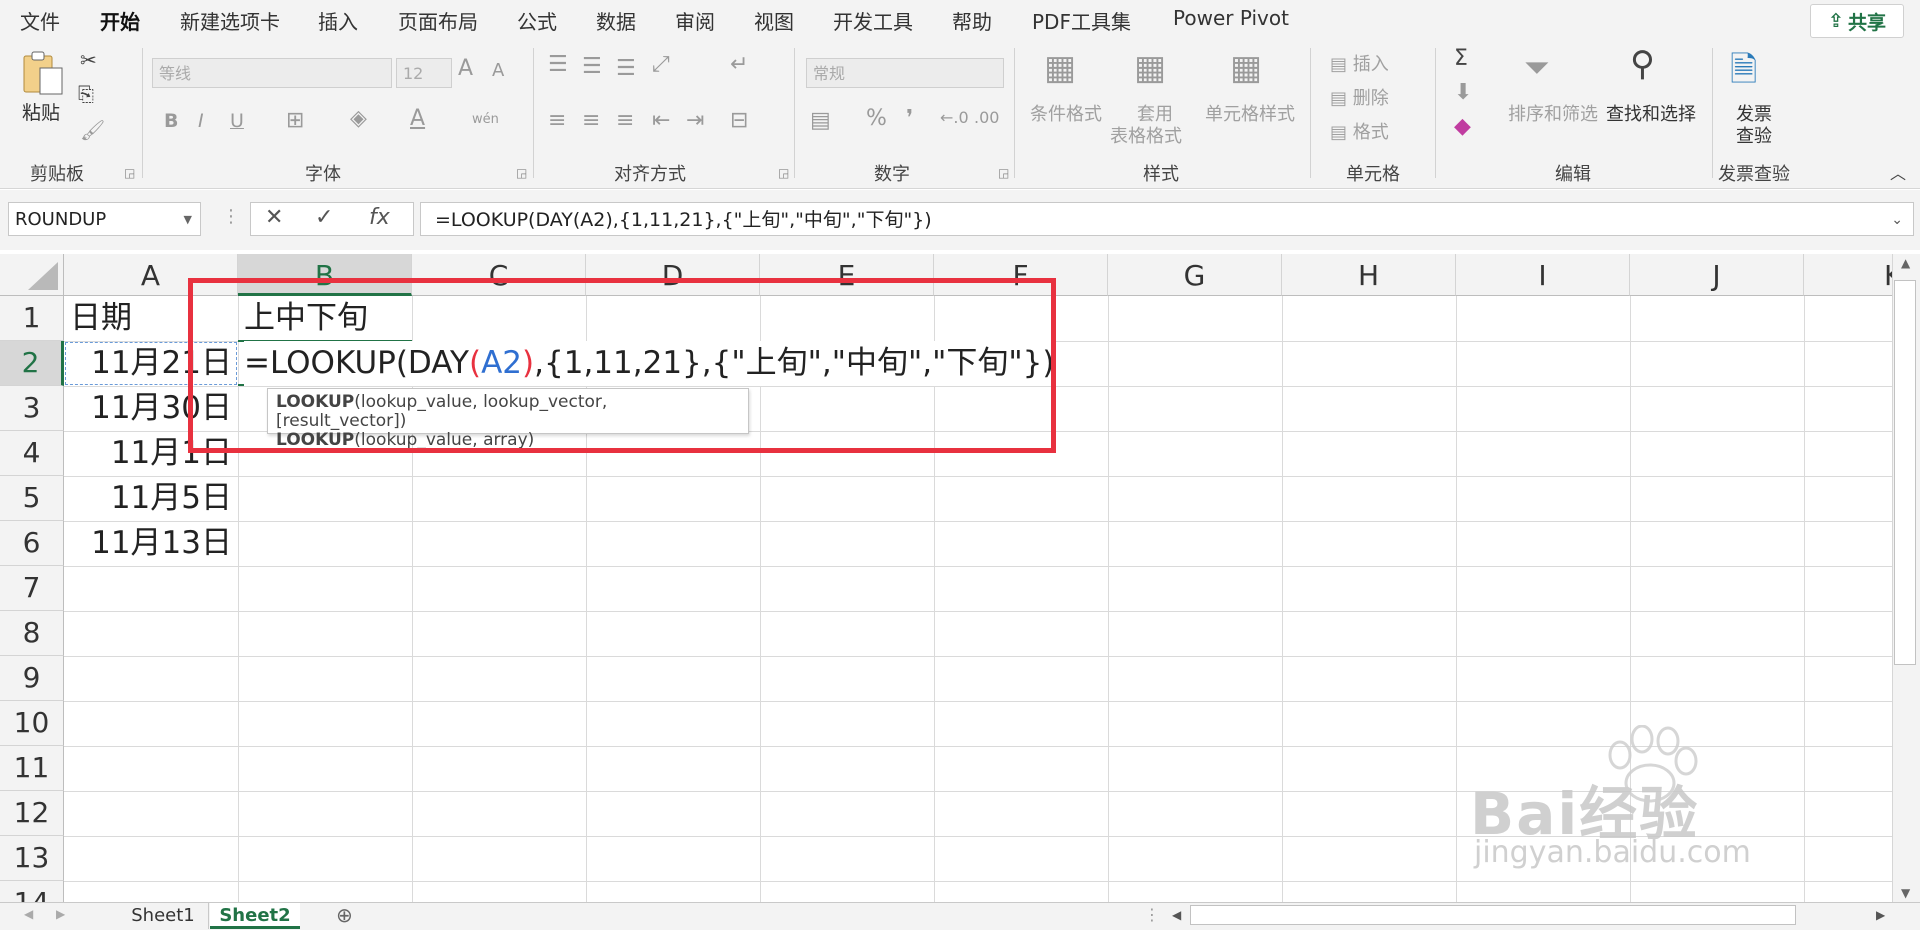 The image size is (1920, 930). I want to click on row-header-2: 2, so click(32, 363).